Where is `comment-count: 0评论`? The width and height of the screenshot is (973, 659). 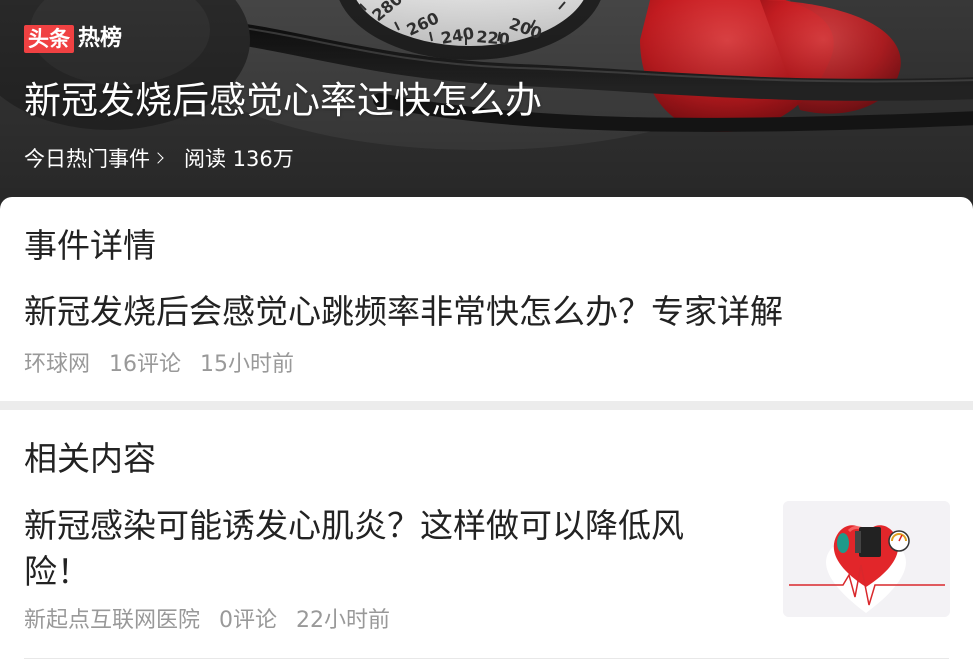 comment-count: 0评论 is located at coordinates (248, 620).